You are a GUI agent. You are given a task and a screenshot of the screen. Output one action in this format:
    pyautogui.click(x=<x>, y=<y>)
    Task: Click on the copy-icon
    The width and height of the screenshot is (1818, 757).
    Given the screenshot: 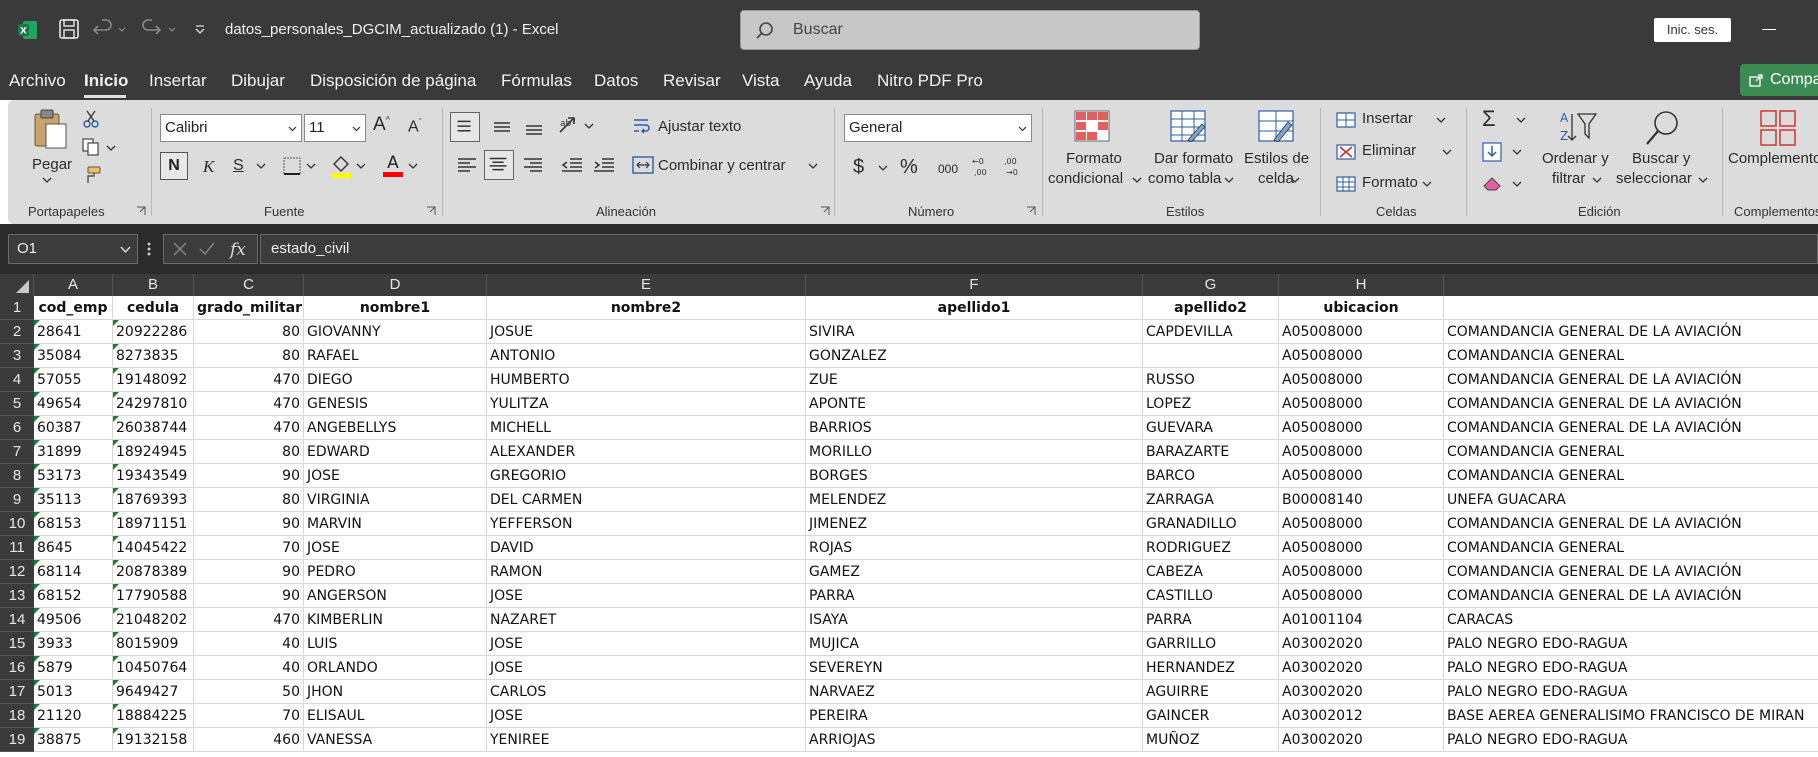 What is the action you would take?
    pyautogui.click(x=92, y=147)
    